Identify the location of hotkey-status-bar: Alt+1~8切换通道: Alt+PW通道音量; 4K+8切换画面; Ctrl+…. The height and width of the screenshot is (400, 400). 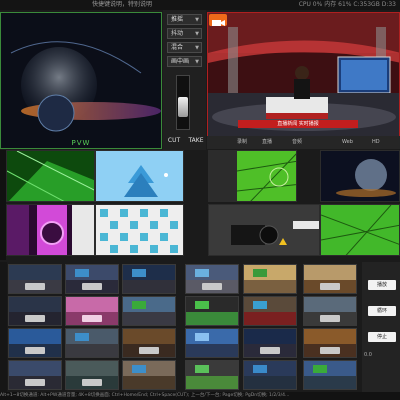
(200, 396).